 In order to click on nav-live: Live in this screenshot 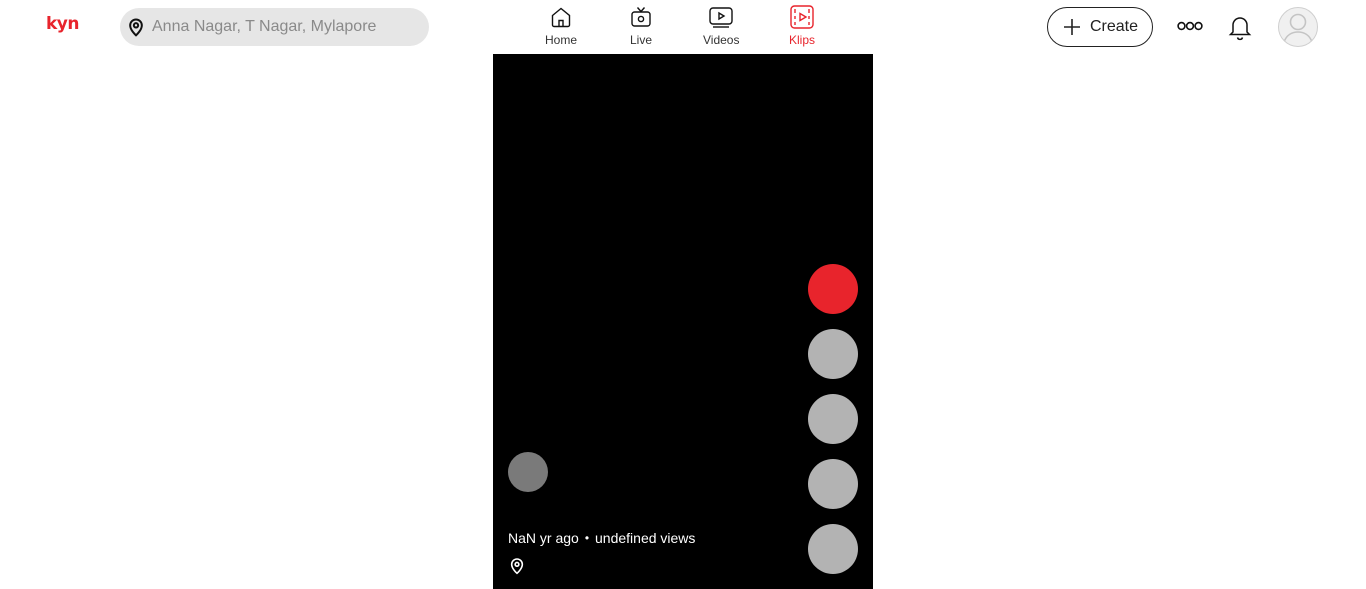, I will do `click(641, 27)`.